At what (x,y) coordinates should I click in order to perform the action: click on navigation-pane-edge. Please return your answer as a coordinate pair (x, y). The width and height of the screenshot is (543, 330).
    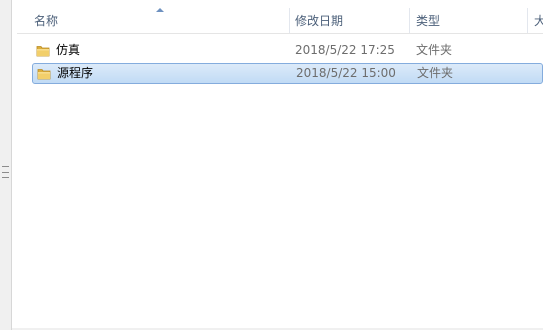
    Looking at the image, I should click on (6, 165).